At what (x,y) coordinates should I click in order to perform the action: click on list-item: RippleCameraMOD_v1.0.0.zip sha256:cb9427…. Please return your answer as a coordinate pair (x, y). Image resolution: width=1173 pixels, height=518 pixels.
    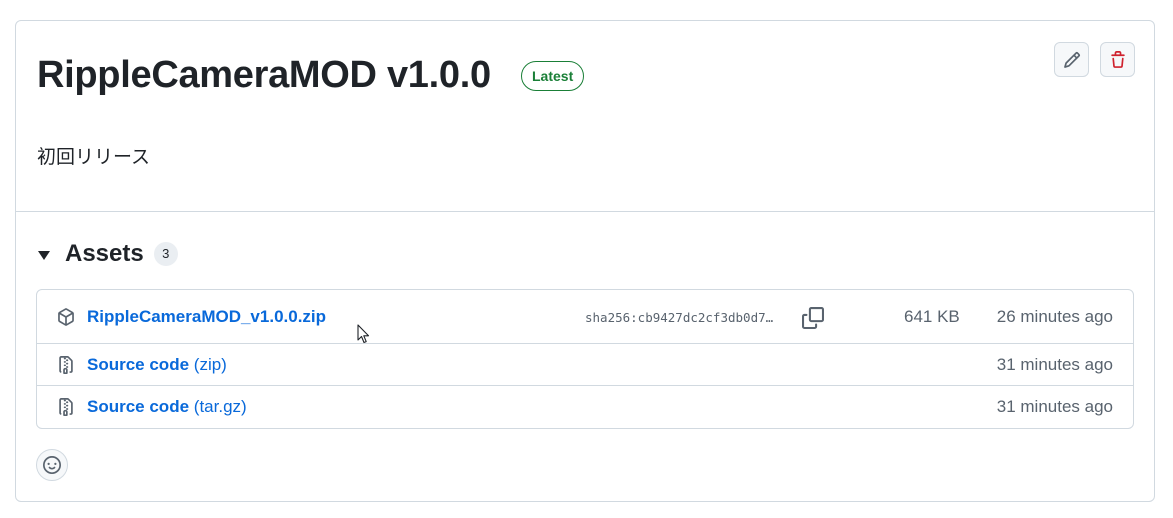
    Looking at the image, I should click on (585, 317).